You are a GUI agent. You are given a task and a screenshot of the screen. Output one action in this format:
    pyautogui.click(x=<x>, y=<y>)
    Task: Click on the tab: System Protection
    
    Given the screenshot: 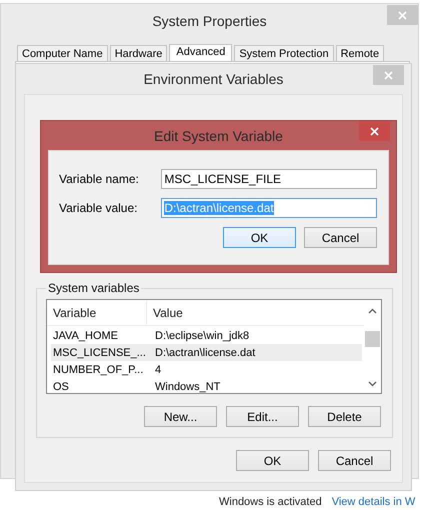 What is the action you would take?
    pyautogui.click(x=284, y=53)
    